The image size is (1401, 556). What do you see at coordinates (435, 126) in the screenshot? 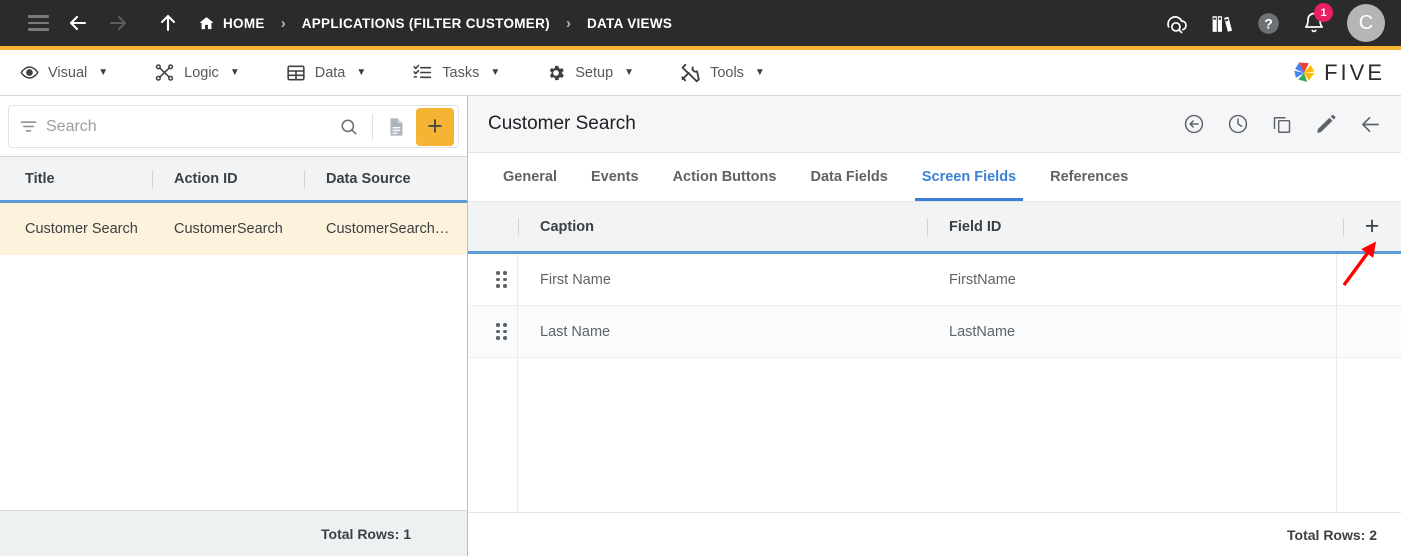
I see `add-record-button: +` at bounding box center [435, 126].